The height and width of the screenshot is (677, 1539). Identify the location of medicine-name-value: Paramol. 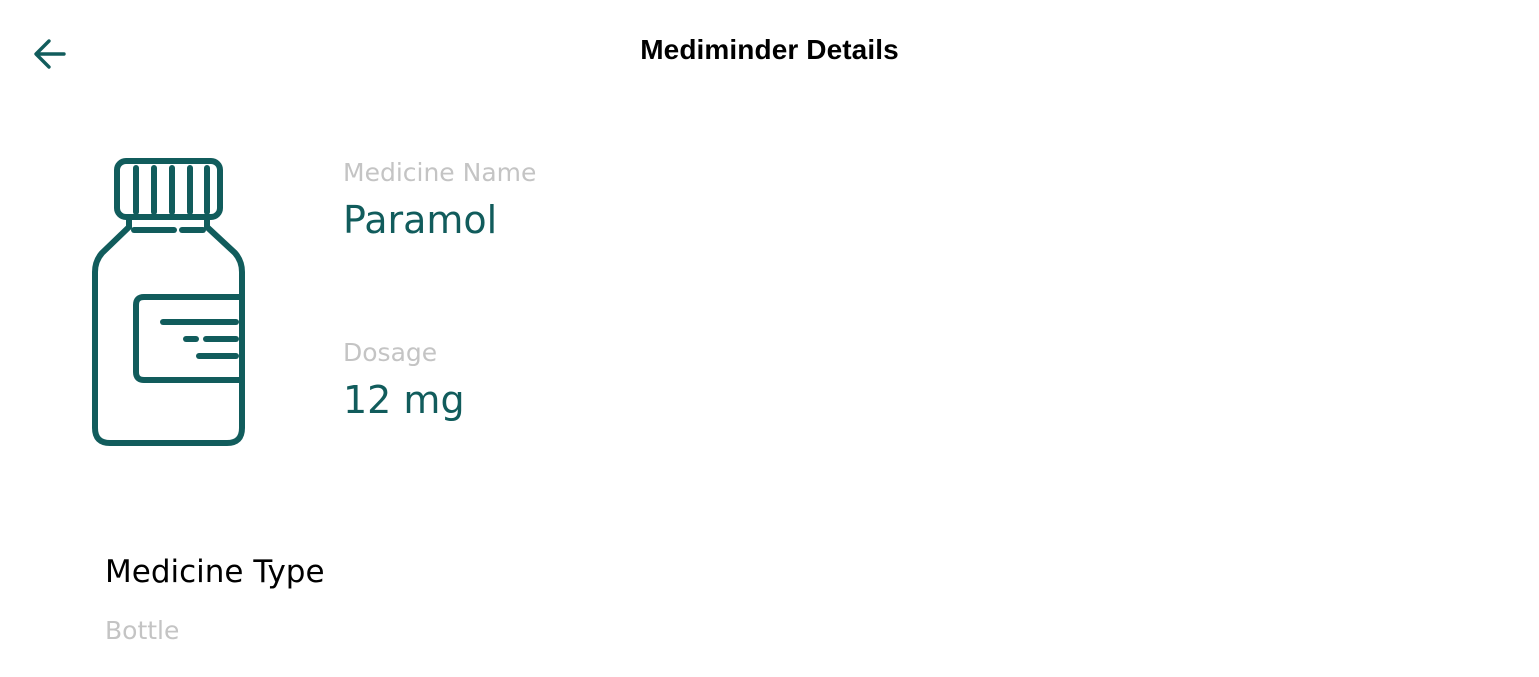
(420, 220).